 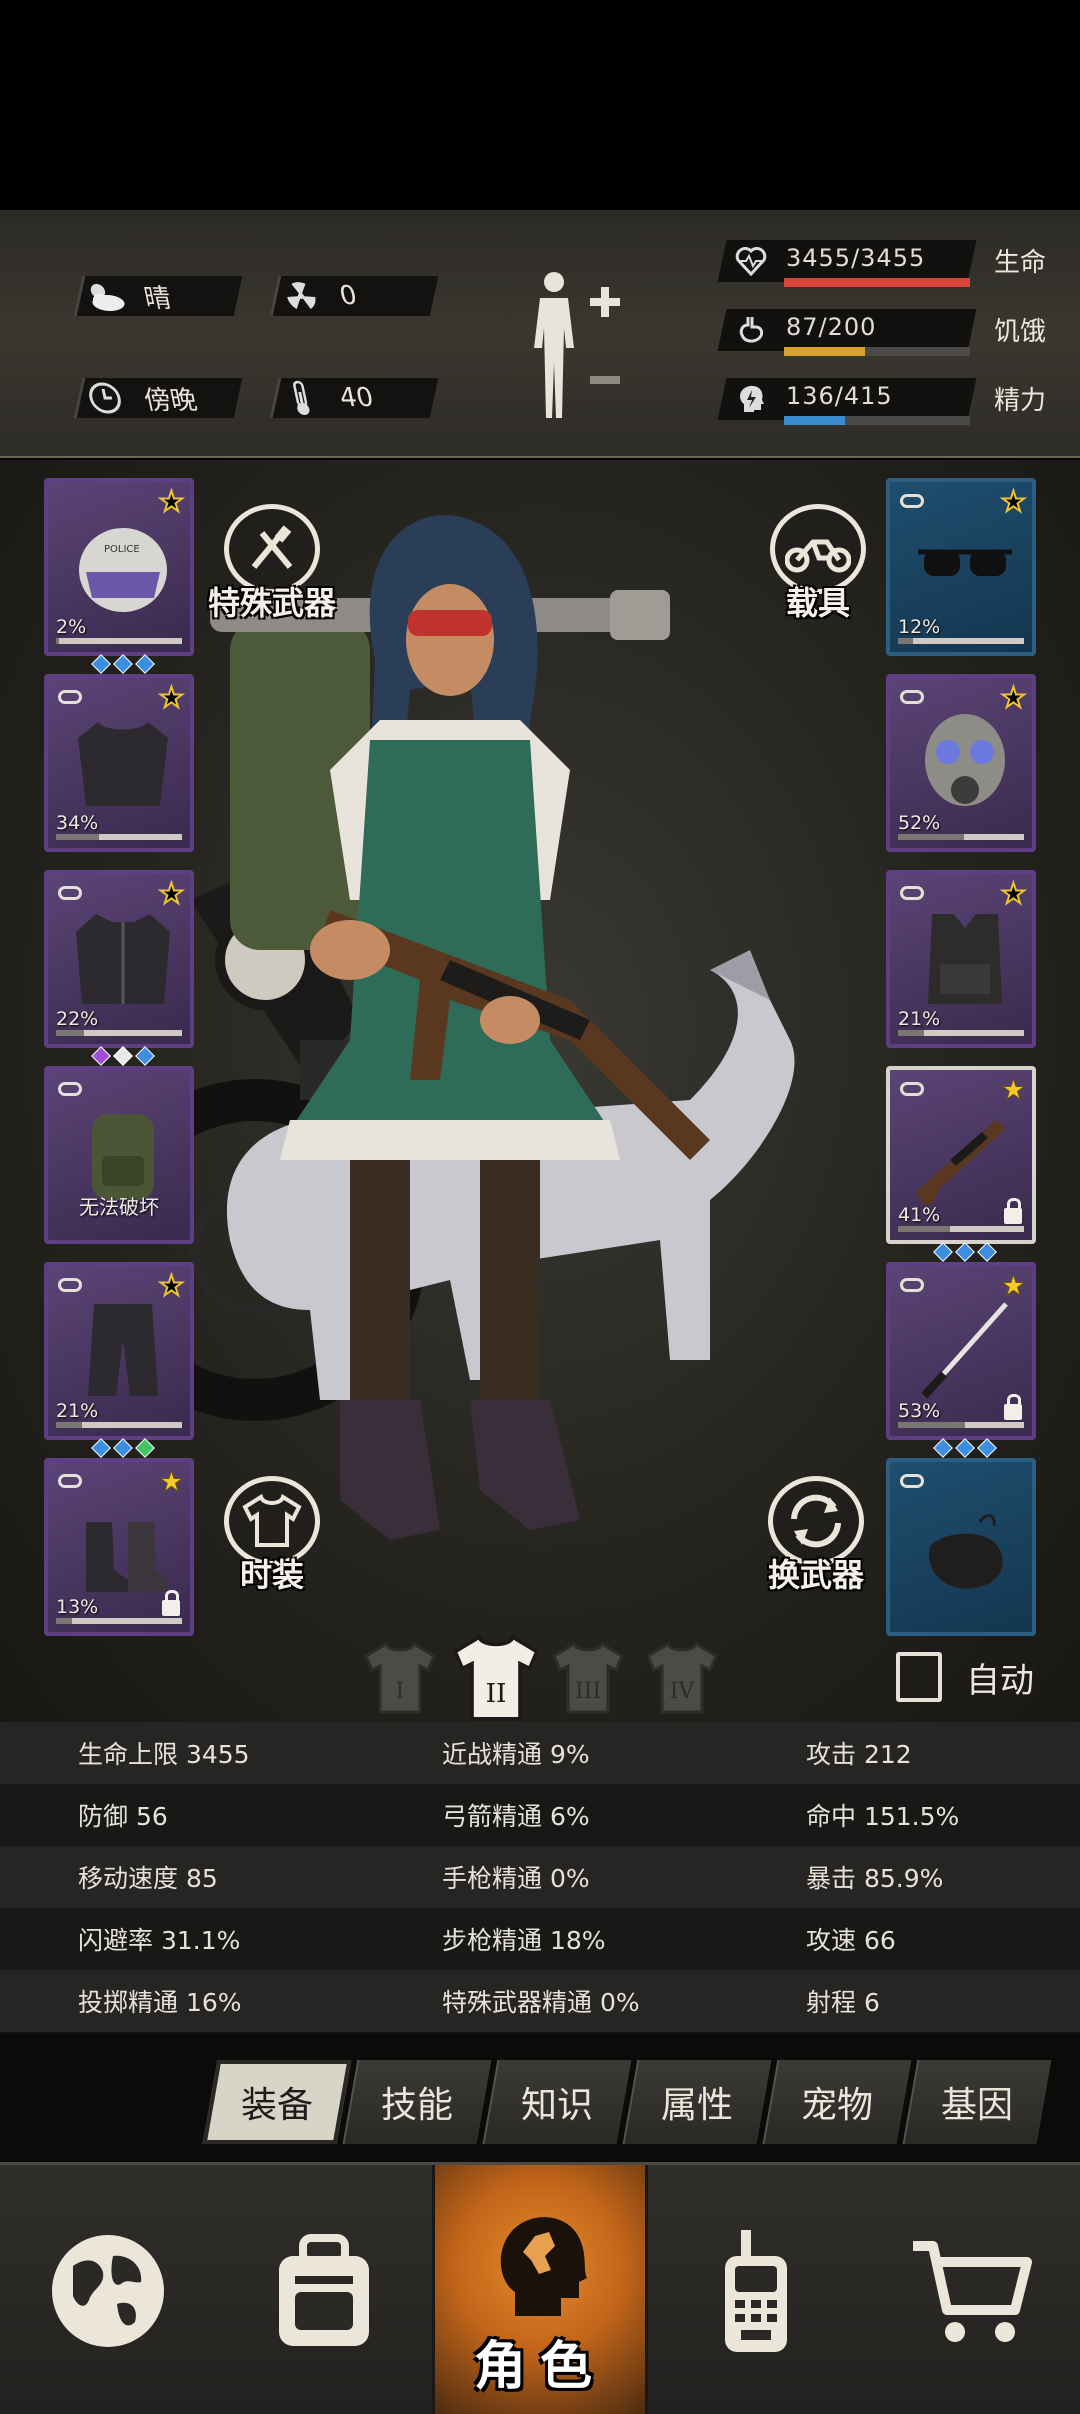 What do you see at coordinates (119, 1155) in the screenshot?
I see `equip-slot-backpack: 无法破坏` at bounding box center [119, 1155].